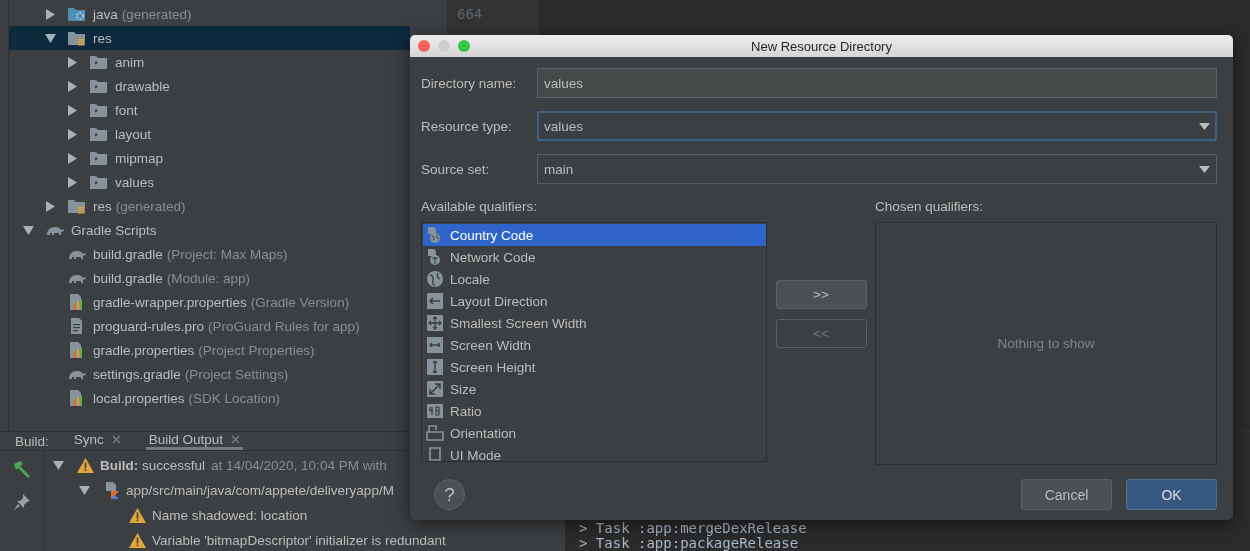 This screenshot has width=1250, height=551. I want to click on file-name: Gradle Scripts, so click(114, 230).